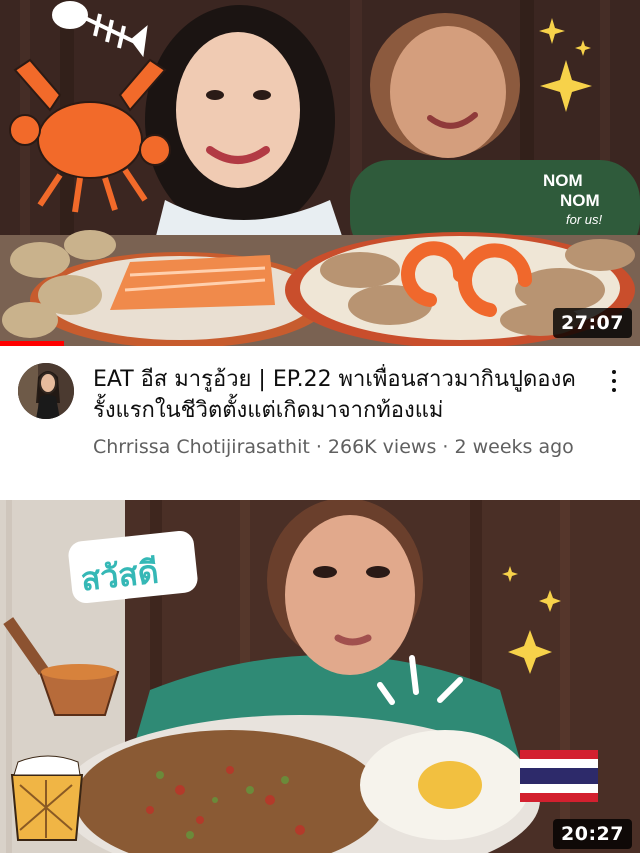  What do you see at coordinates (201, 447) in the screenshot?
I see `channel-name: Chrrissa Chotijirasathit` at bounding box center [201, 447].